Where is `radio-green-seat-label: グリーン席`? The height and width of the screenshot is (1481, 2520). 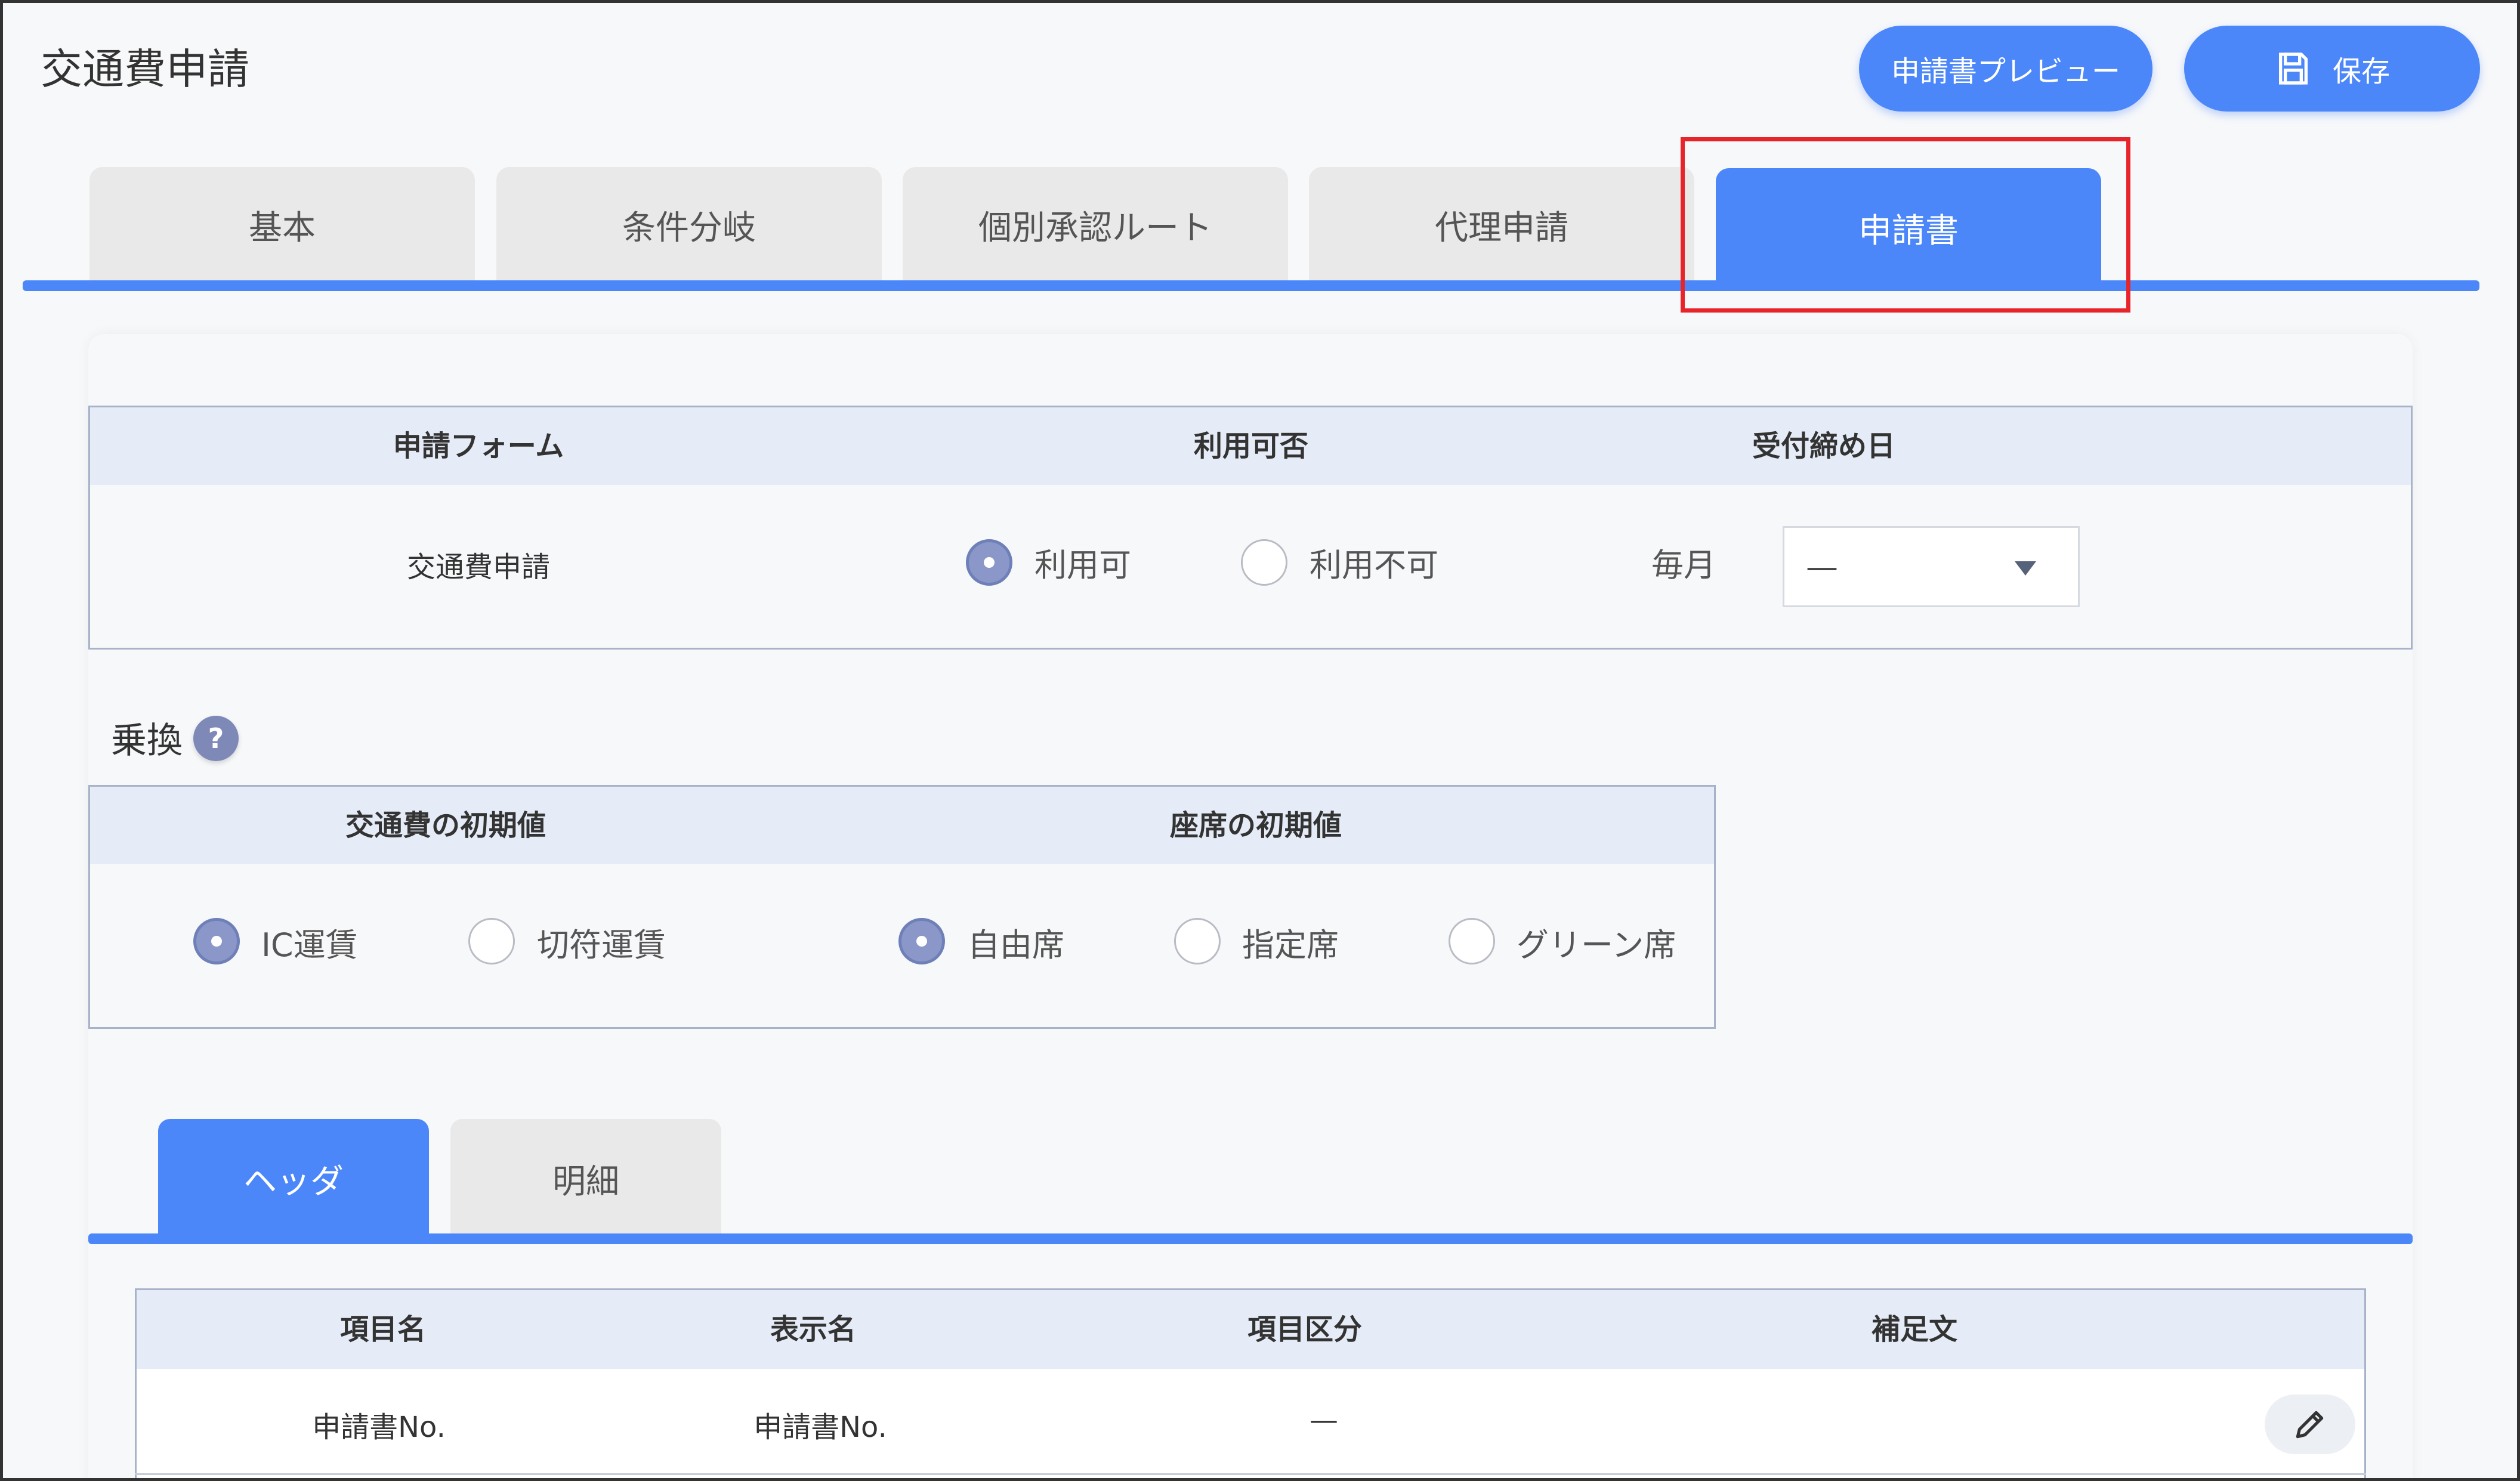
radio-green-seat-label: グリーン席 is located at coordinates (1596, 945).